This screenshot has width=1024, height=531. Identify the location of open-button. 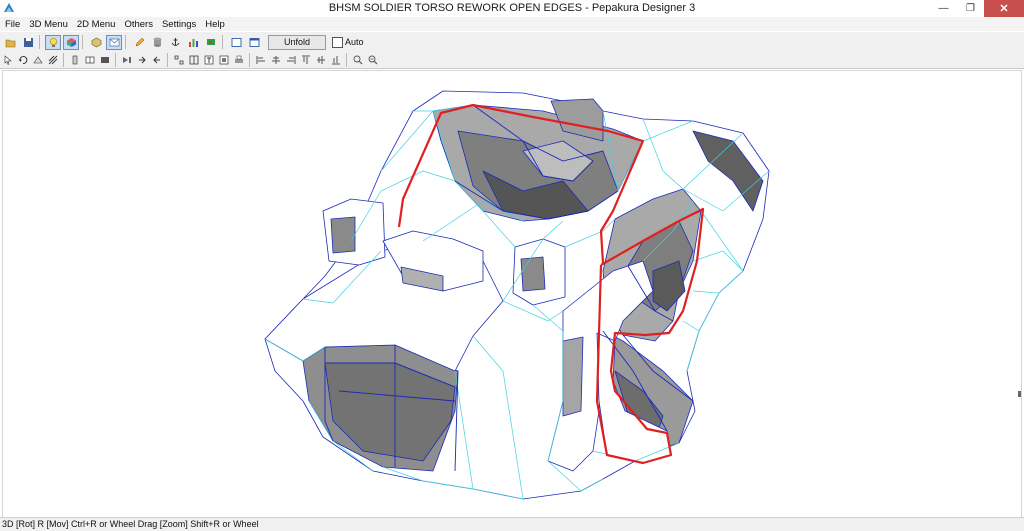
(10, 42).